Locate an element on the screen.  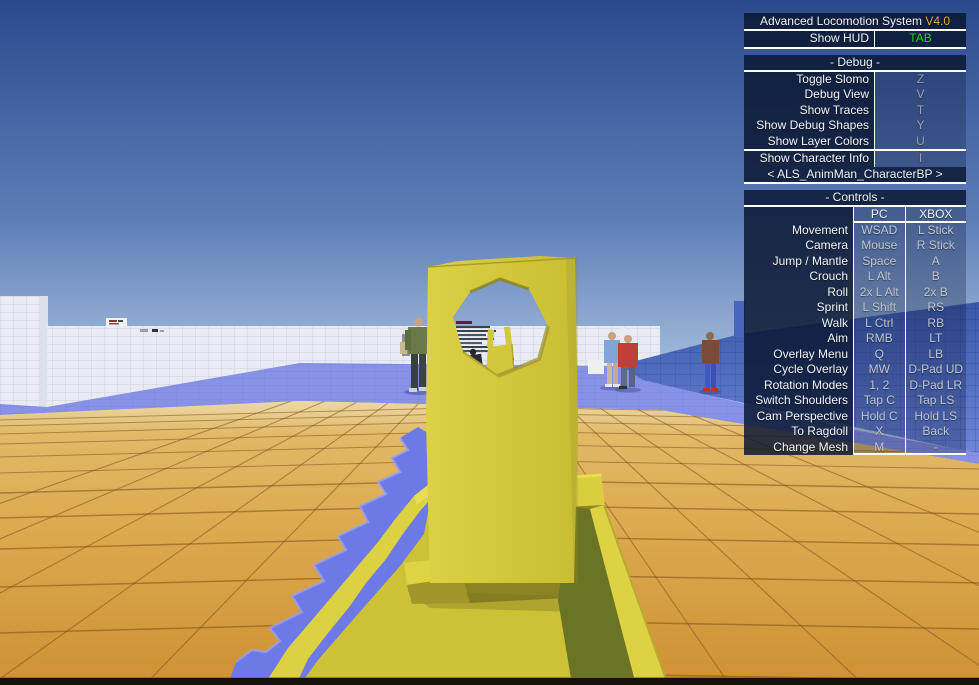
control-pc-key: L Shift is located at coordinates (879, 308).